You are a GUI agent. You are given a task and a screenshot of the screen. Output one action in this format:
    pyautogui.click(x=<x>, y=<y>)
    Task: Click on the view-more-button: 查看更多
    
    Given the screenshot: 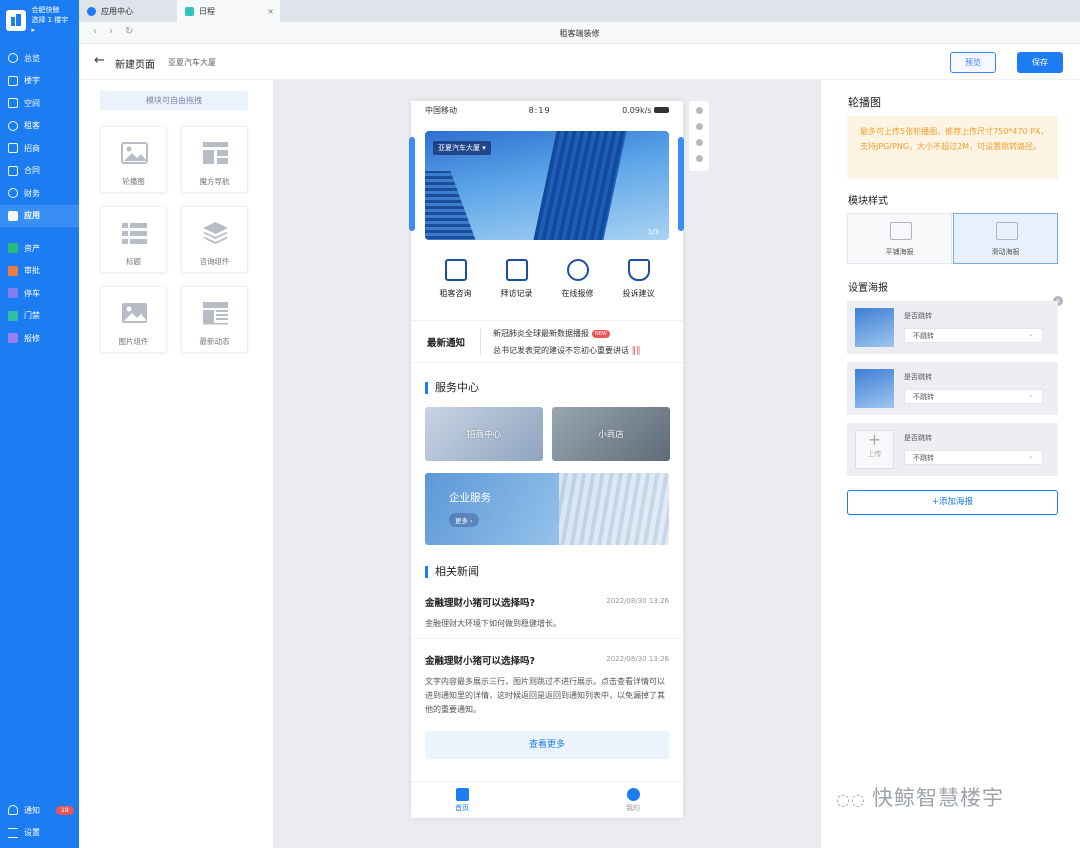 What is the action you would take?
    pyautogui.click(x=547, y=745)
    